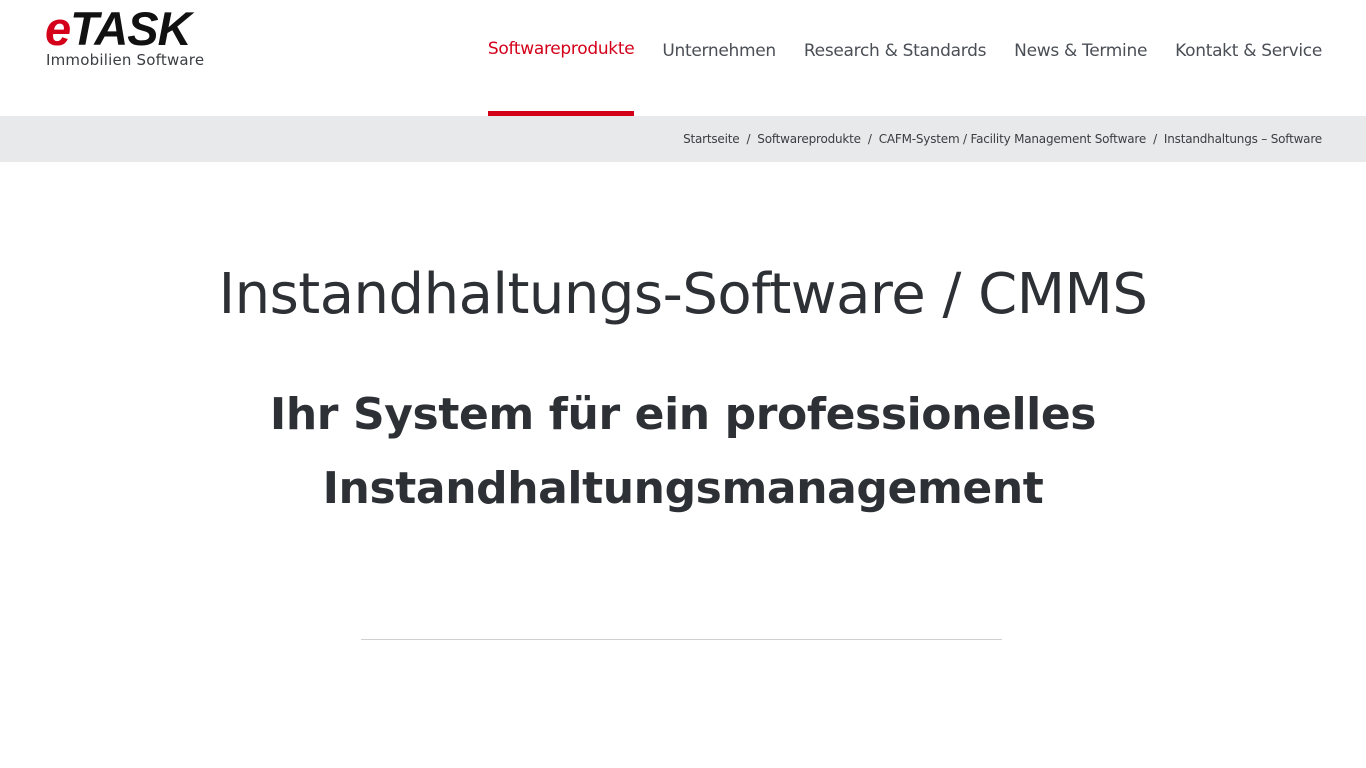 Image resolution: width=1366 pixels, height=768 pixels. Describe the element at coordinates (683, 414) in the screenshot. I see `page-subtitle-line-1: Ihr System für ein professionelles` at that location.